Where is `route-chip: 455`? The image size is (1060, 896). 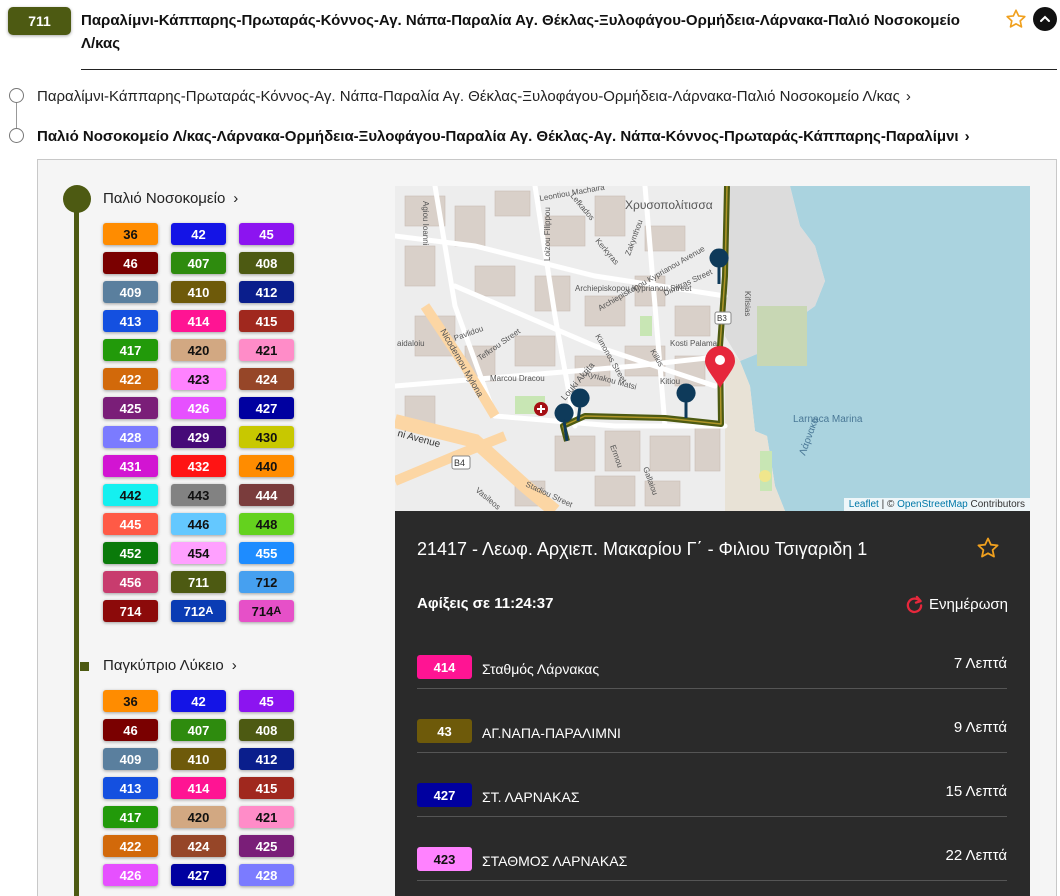 route-chip: 455 is located at coordinates (266, 553).